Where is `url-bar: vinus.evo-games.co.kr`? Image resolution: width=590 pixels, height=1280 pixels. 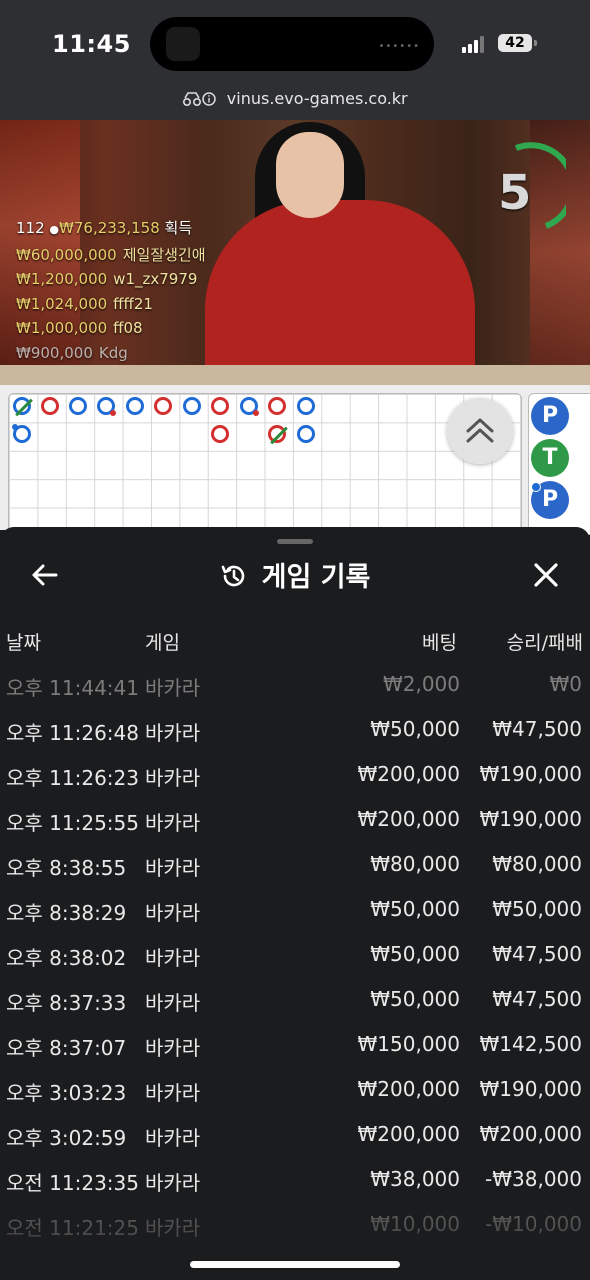
url-bar: vinus.evo-games.co.kr is located at coordinates (295, 104).